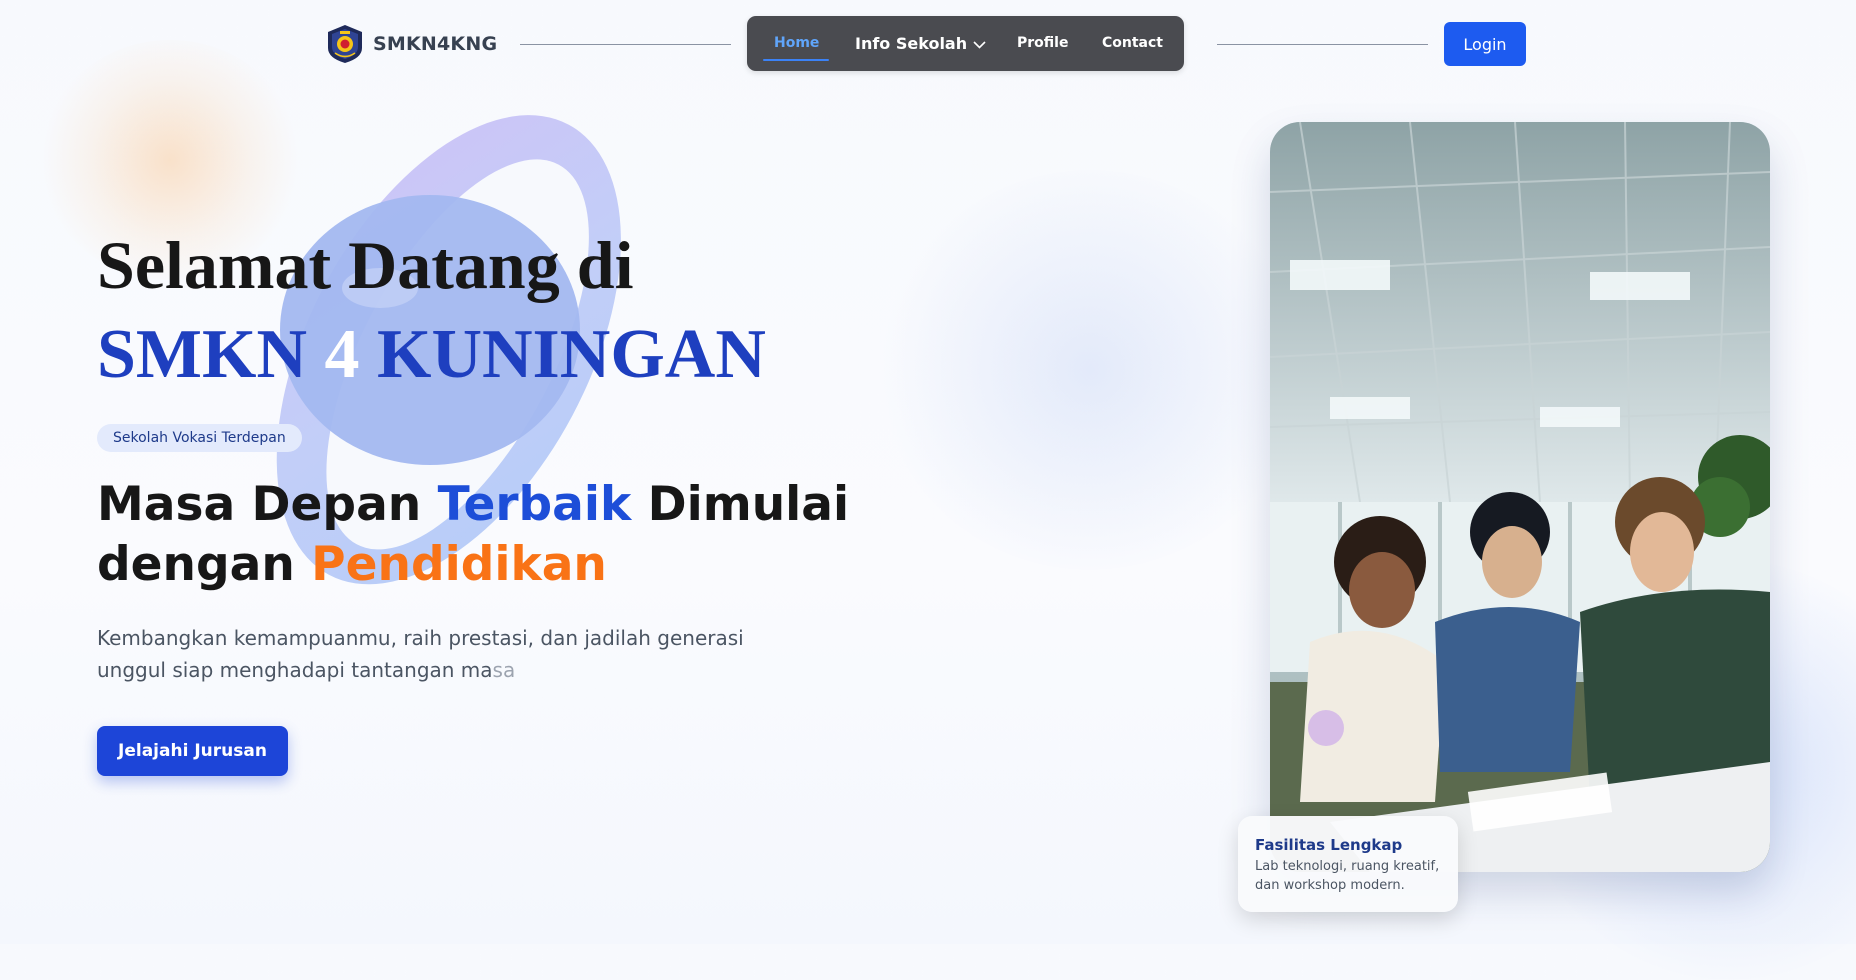  I want to click on brand-name: SMKN4KNG, so click(435, 44).